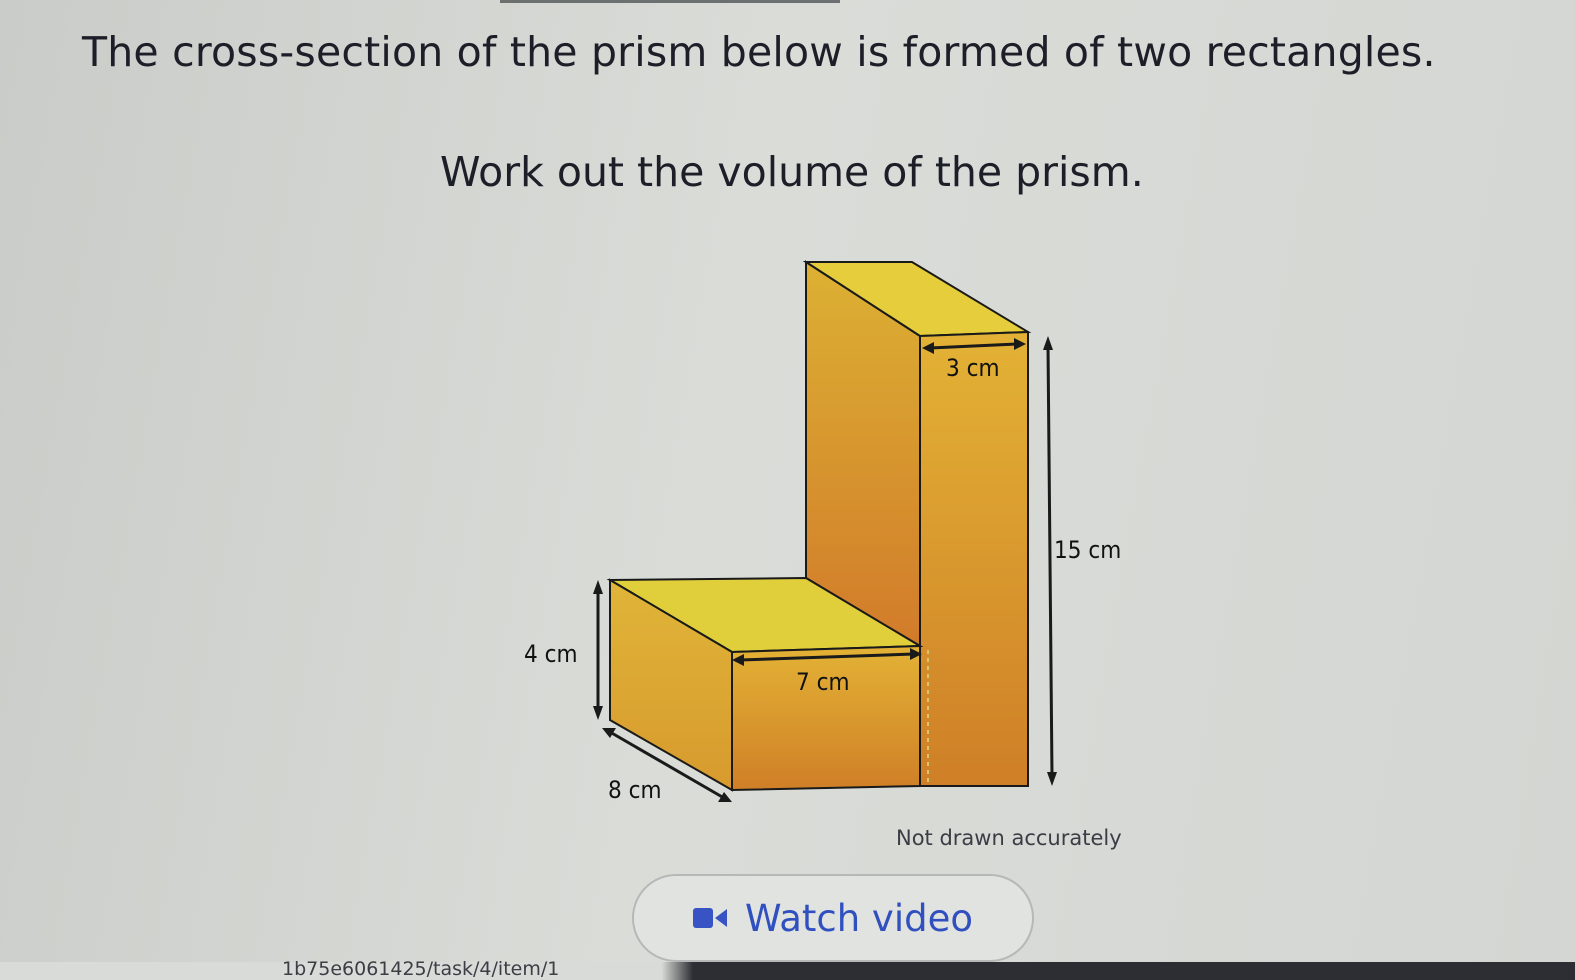  I want to click on watch-video-label: Watch video, so click(859, 918).